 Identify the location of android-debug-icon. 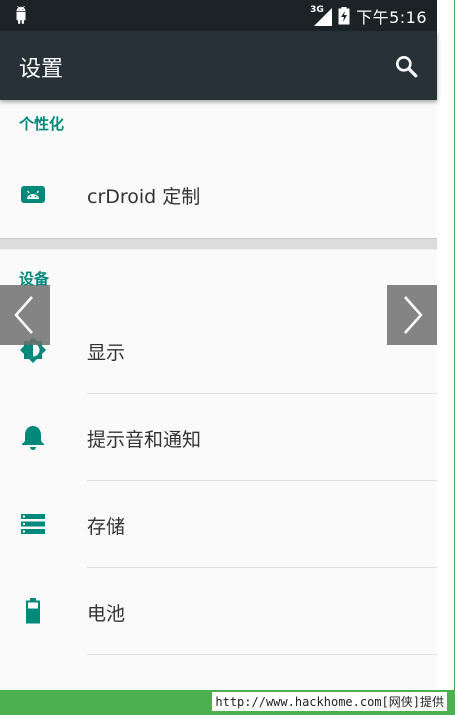
(21, 15).